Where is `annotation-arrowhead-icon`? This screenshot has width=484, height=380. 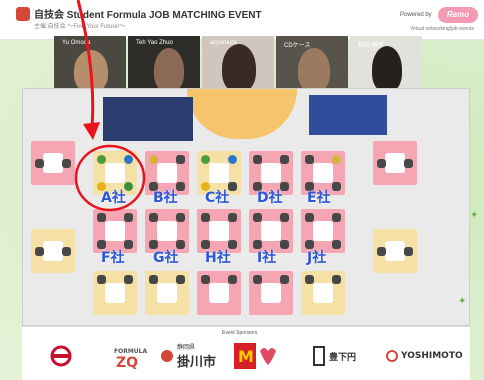 annotation-arrowhead-icon is located at coordinates (91, 131).